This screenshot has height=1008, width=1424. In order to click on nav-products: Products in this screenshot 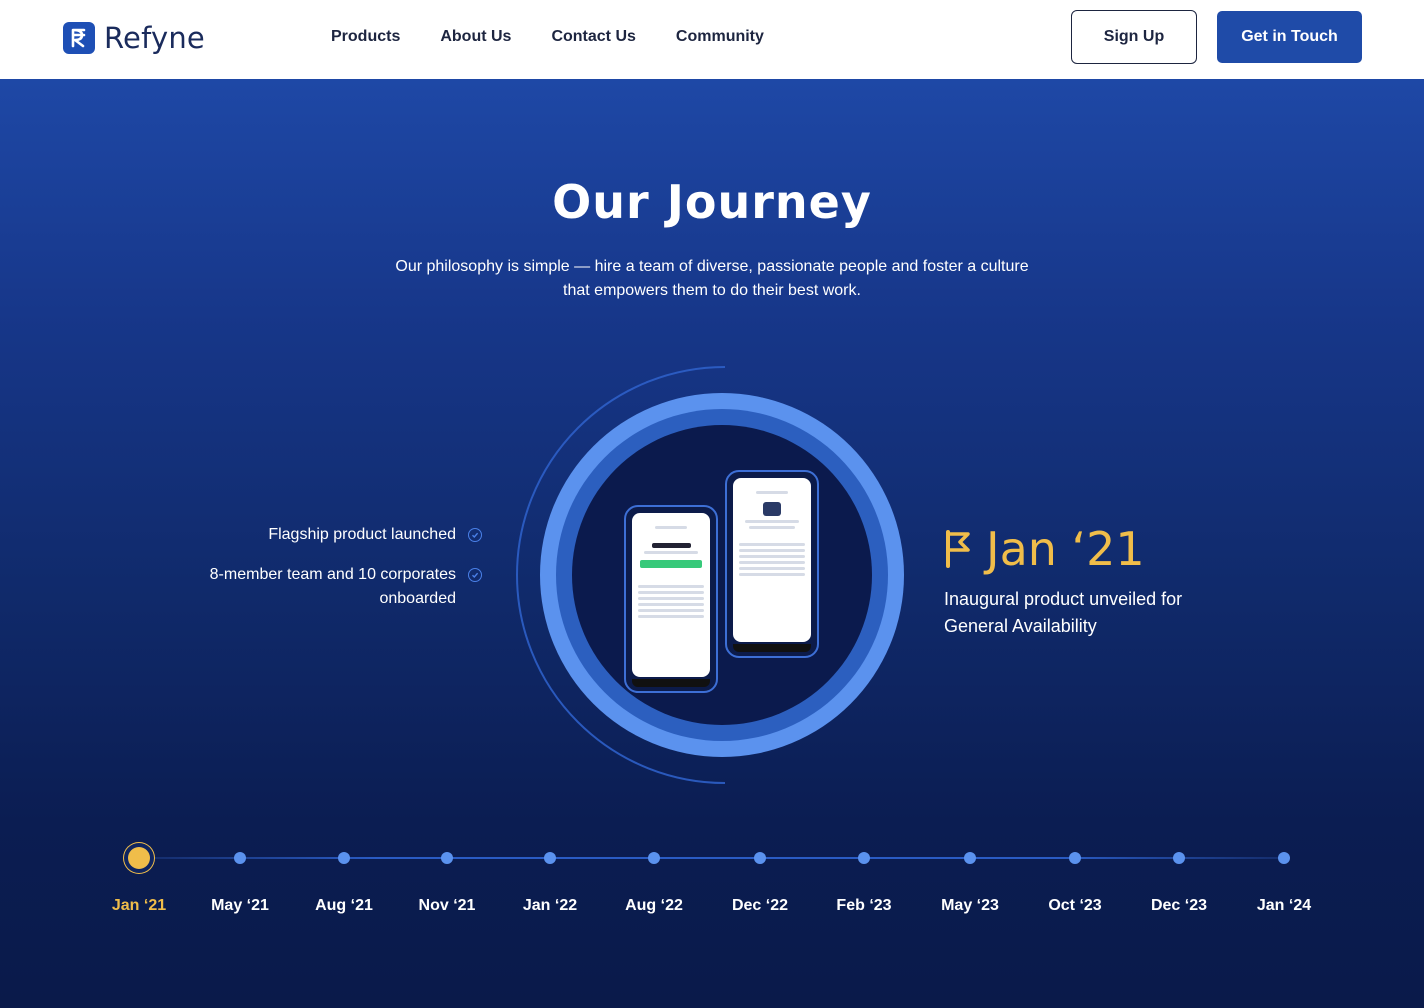, I will do `click(365, 37)`.